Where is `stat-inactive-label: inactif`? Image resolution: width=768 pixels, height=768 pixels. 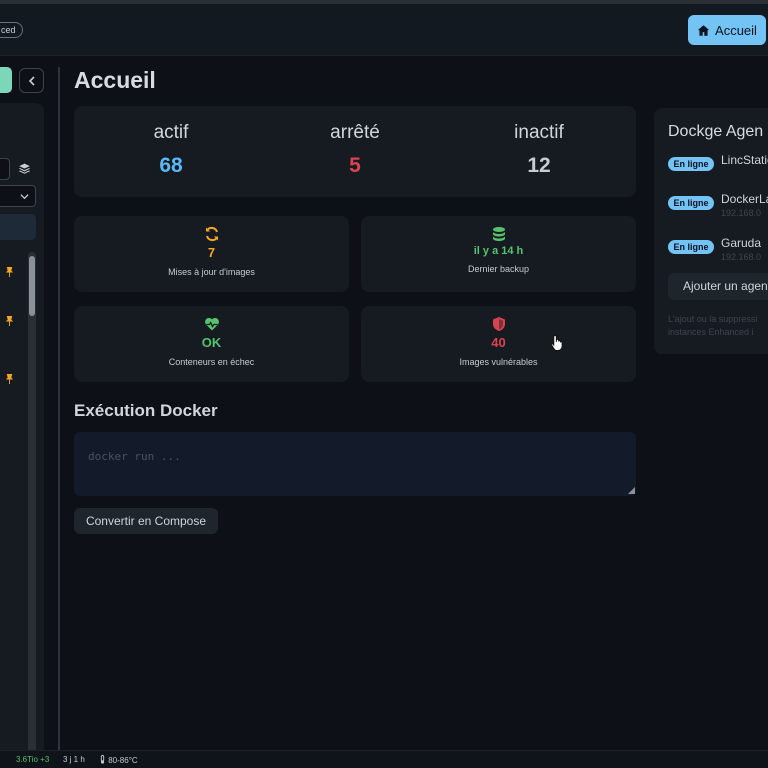
stat-inactive-label: inactif is located at coordinates (539, 132).